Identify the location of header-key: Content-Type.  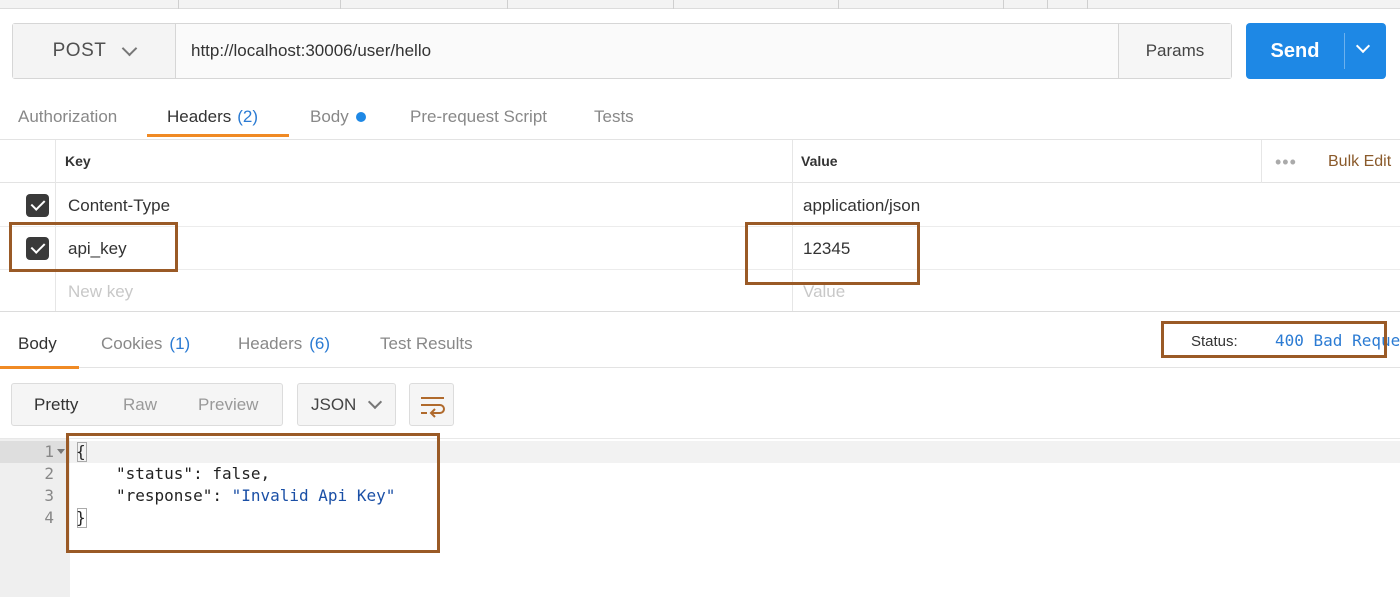
(119, 205).